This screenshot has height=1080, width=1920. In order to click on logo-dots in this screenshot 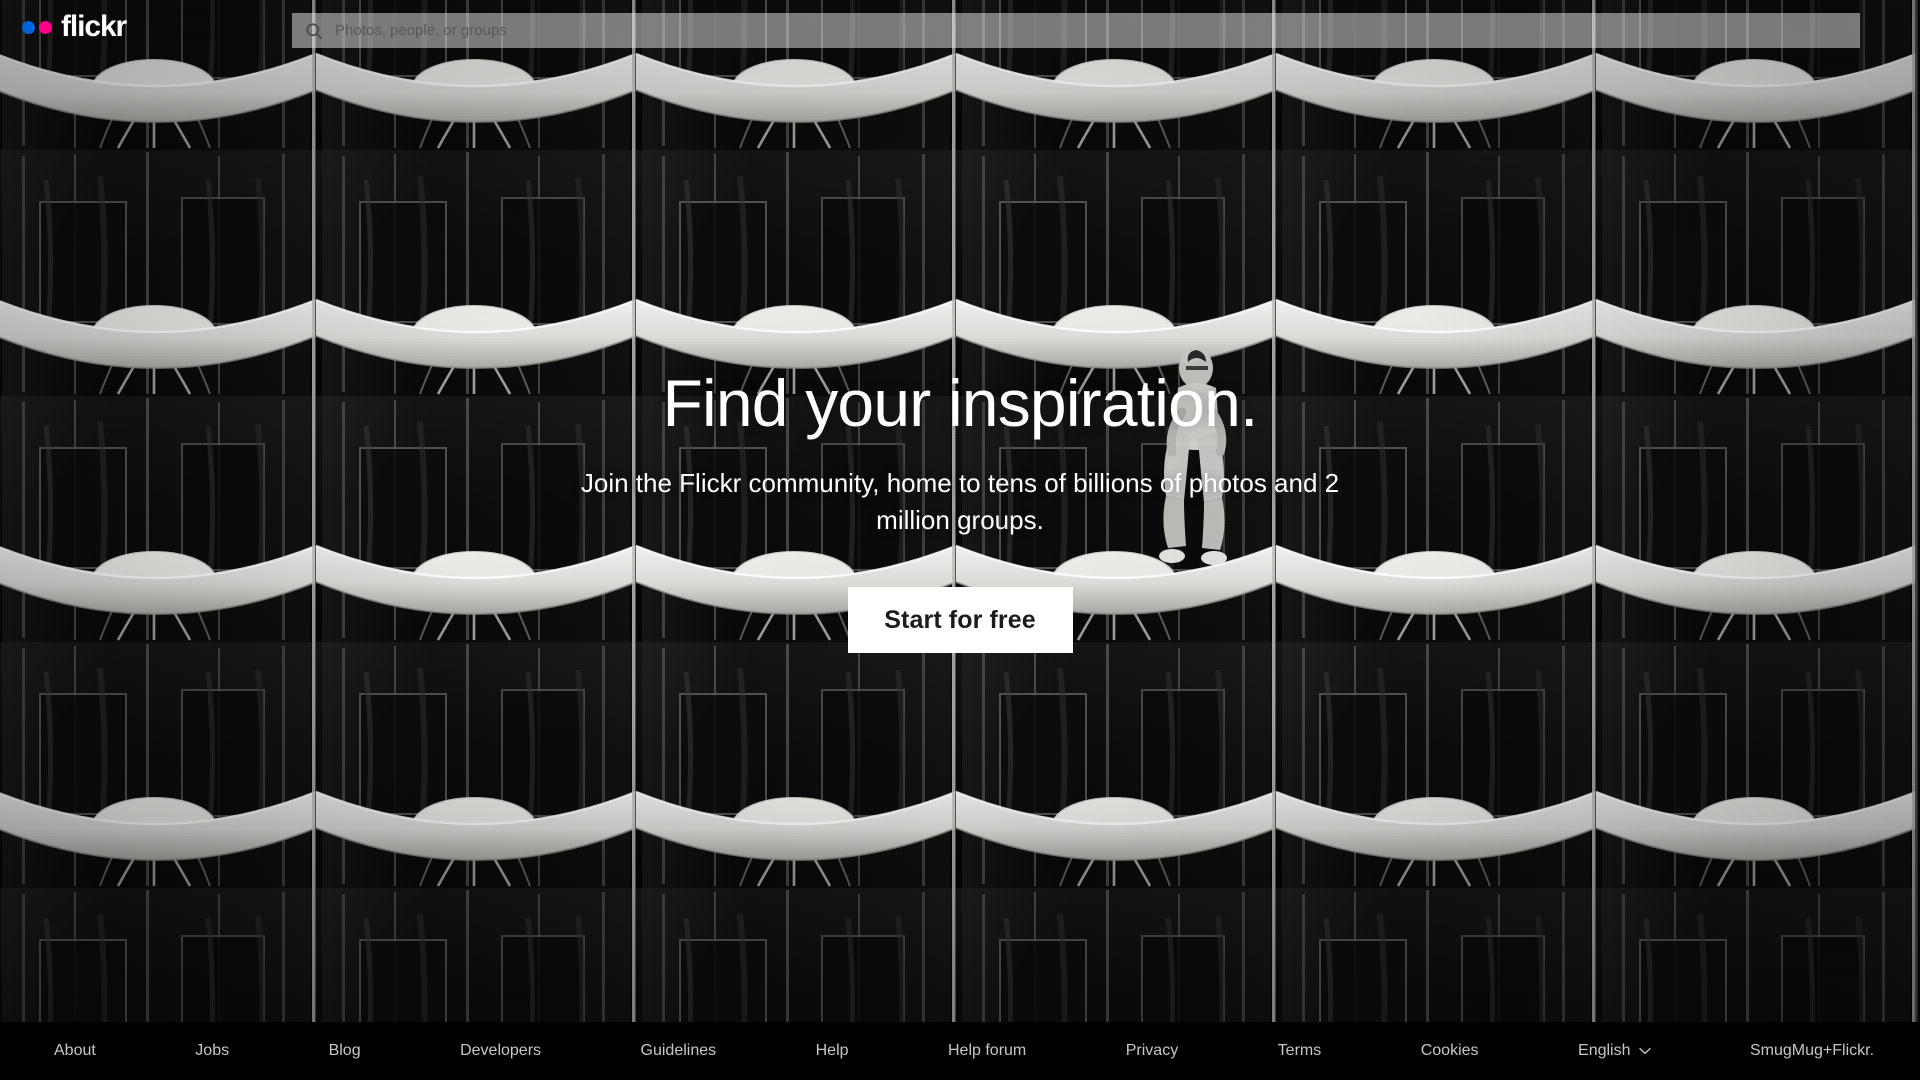, I will do `click(37, 27)`.